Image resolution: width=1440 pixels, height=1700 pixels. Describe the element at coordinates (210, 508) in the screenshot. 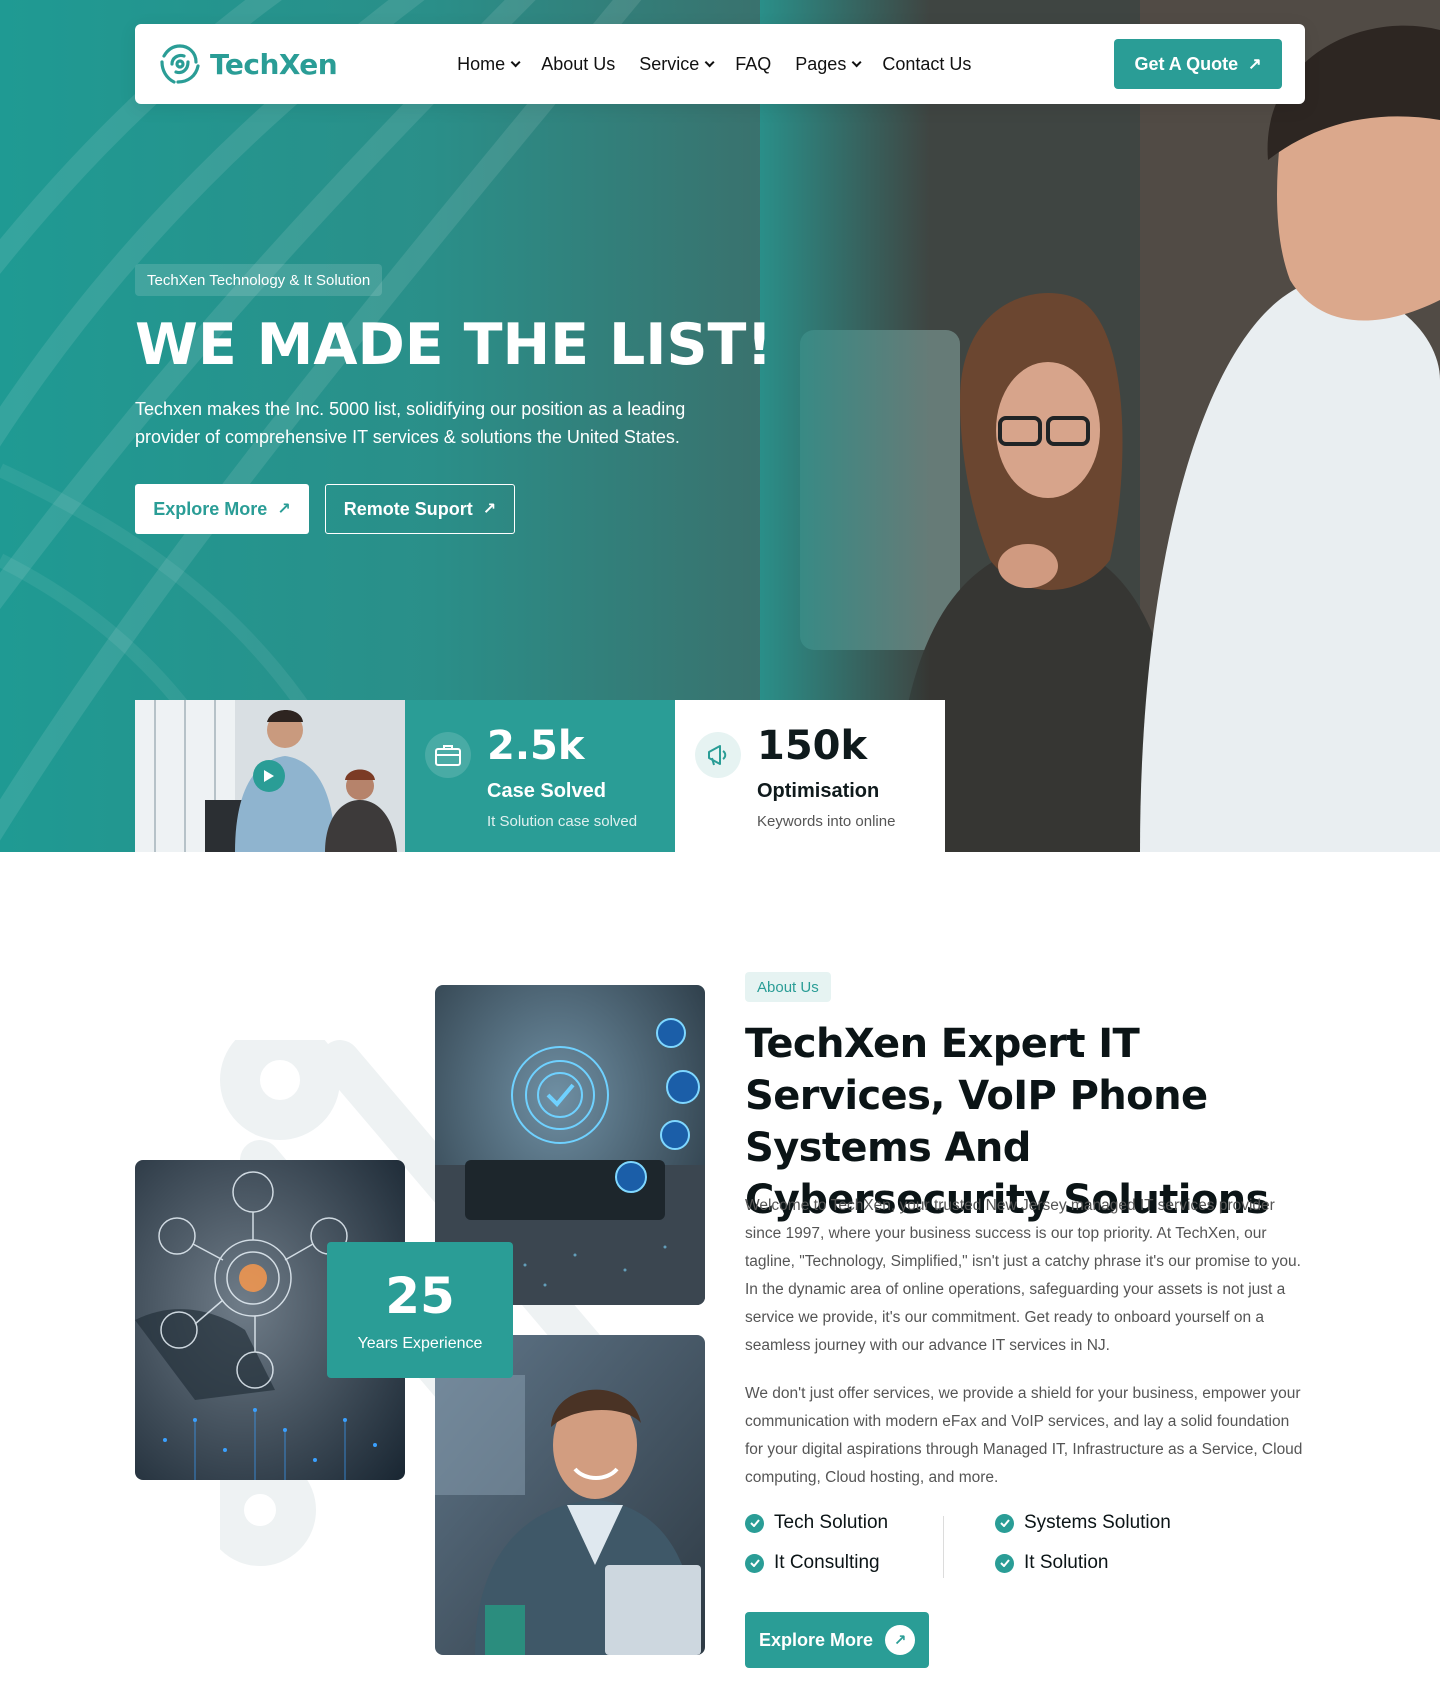

I see `explore-more-label: Explore More` at that location.